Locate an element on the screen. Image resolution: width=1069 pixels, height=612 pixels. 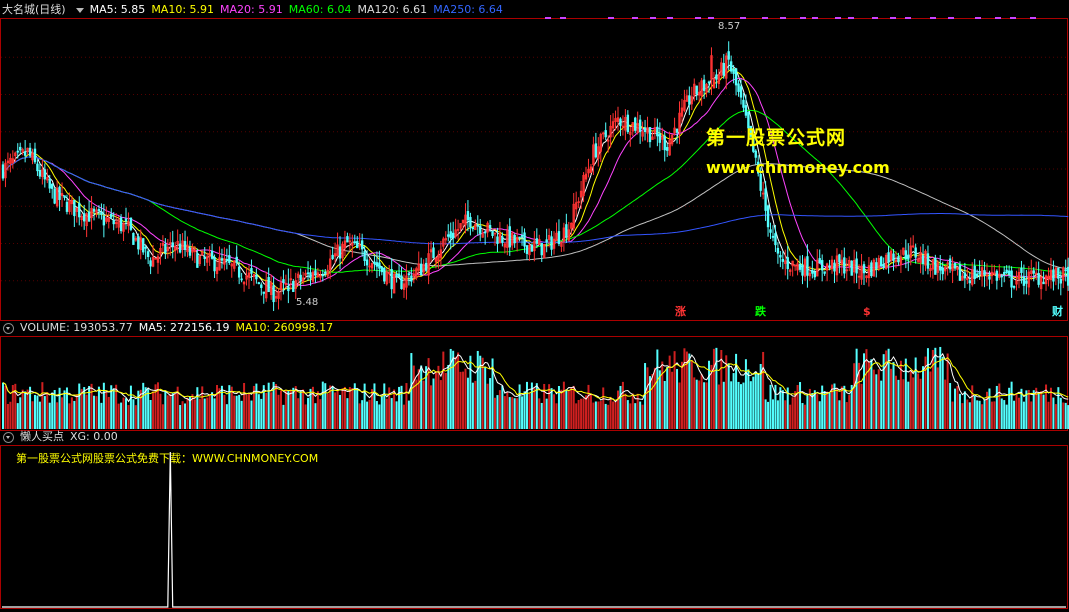
ma5-label: MA5: 5.85 is located at coordinates (117, 9).